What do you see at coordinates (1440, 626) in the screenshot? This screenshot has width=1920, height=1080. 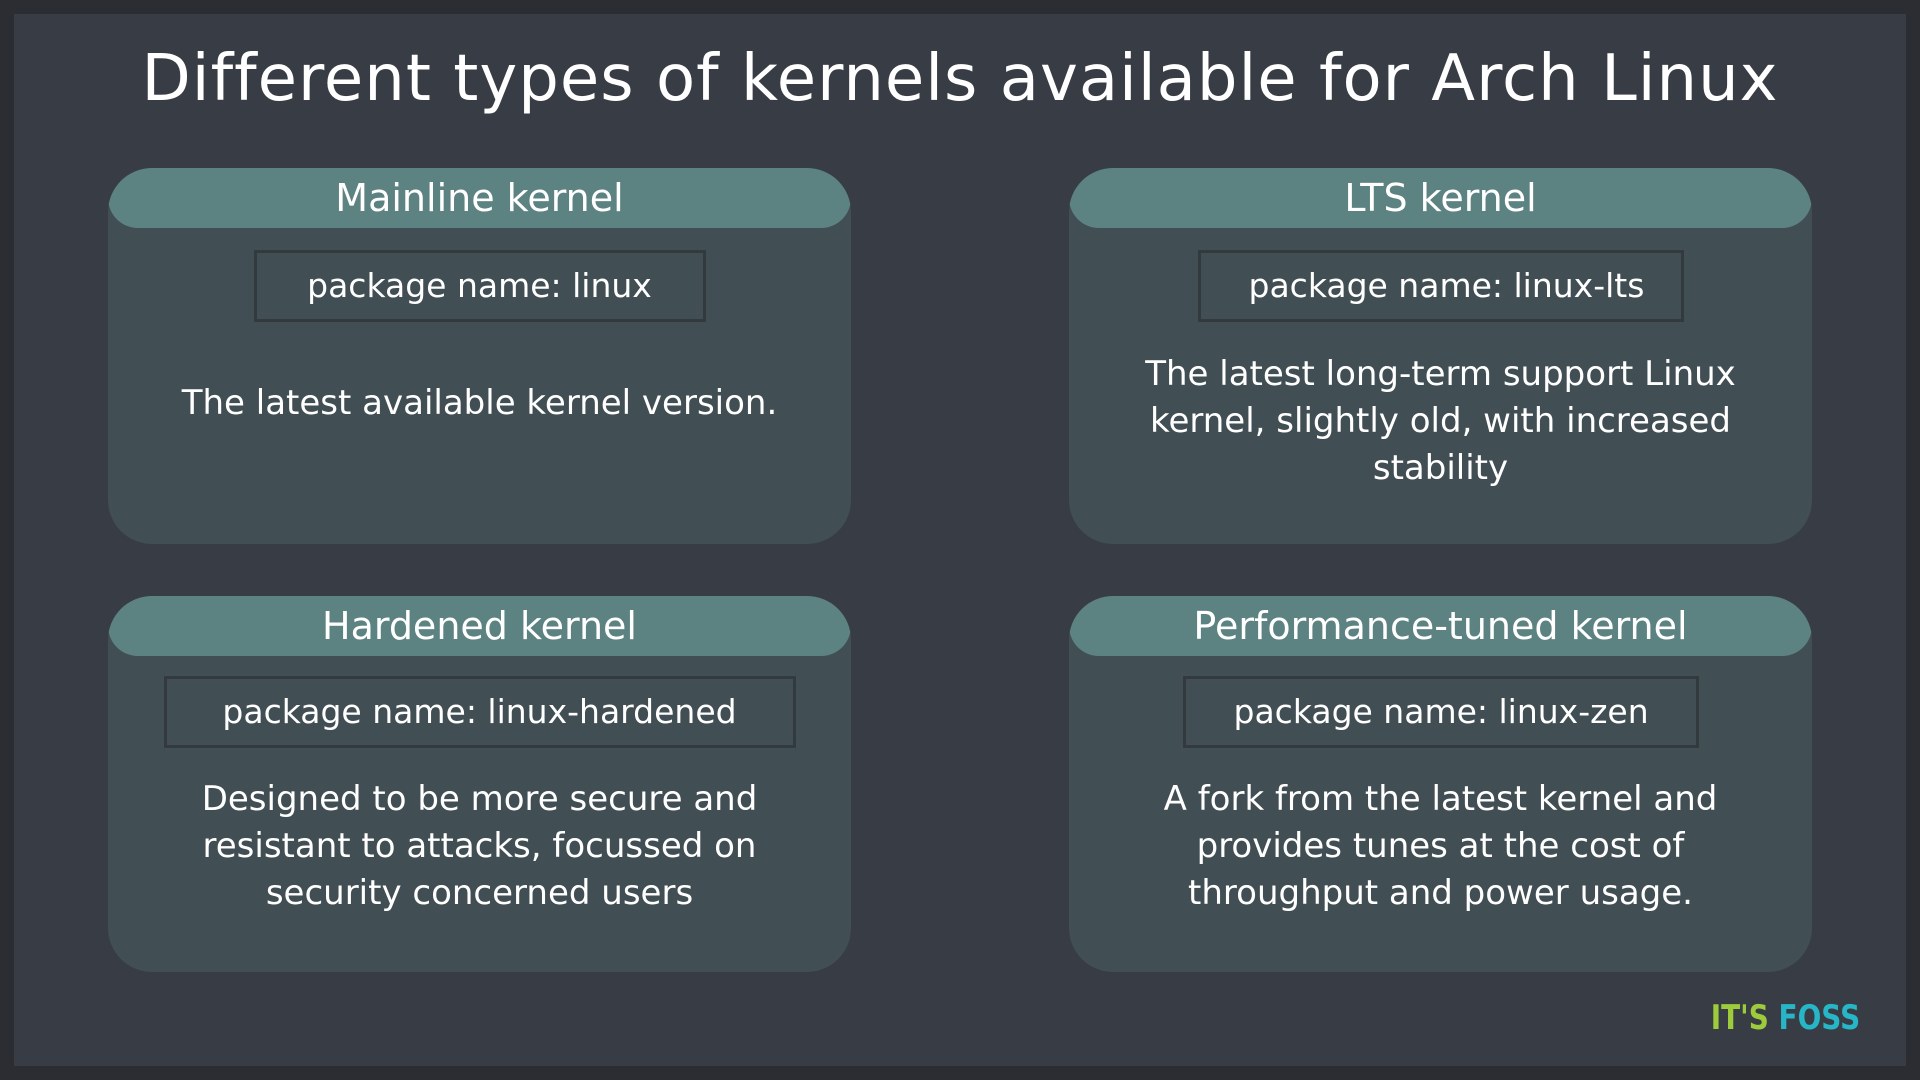 I see `card-header: Performance-tuned kernel` at bounding box center [1440, 626].